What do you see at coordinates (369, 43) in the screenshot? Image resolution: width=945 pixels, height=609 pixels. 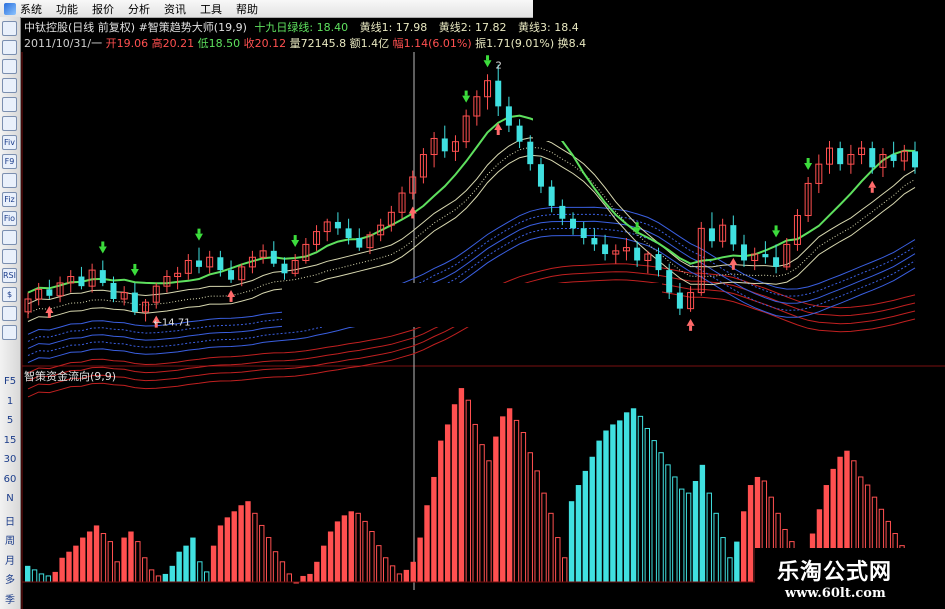 I see `amount-value: 额1.4亿` at bounding box center [369, 43].